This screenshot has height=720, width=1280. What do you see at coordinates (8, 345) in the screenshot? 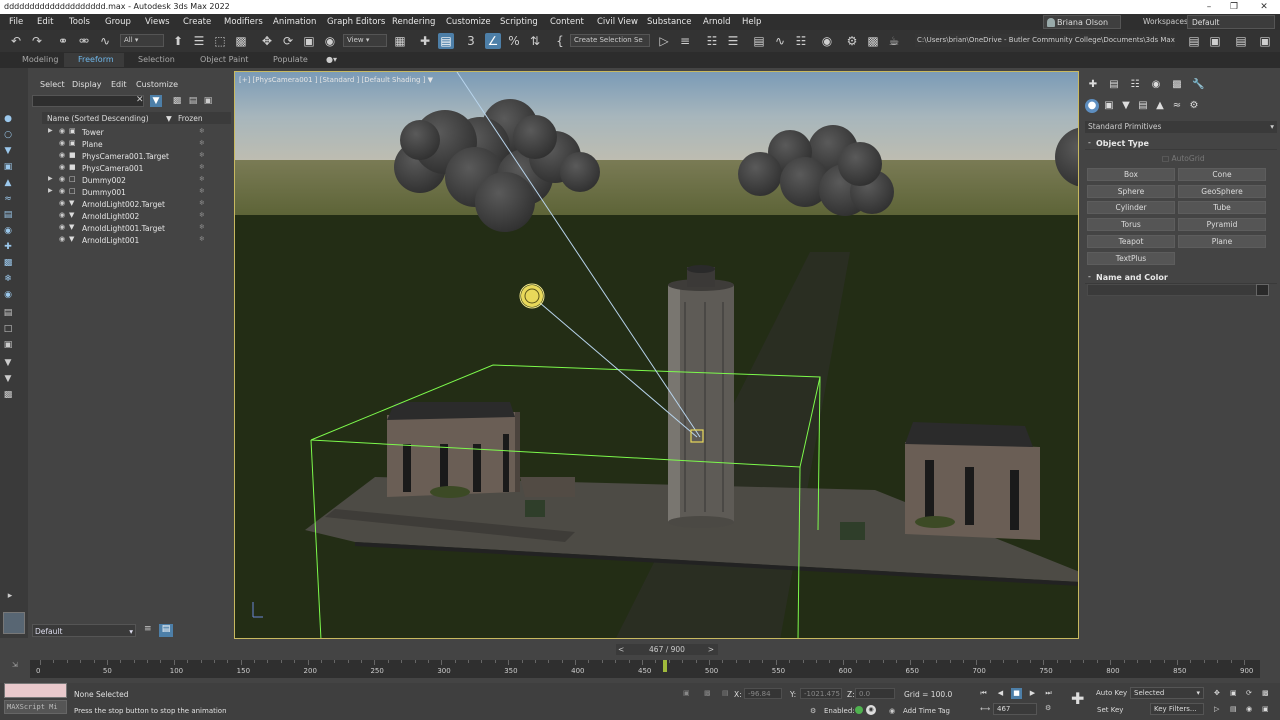
I see `invert-icon: ▣` at bounding box center [8, 345].